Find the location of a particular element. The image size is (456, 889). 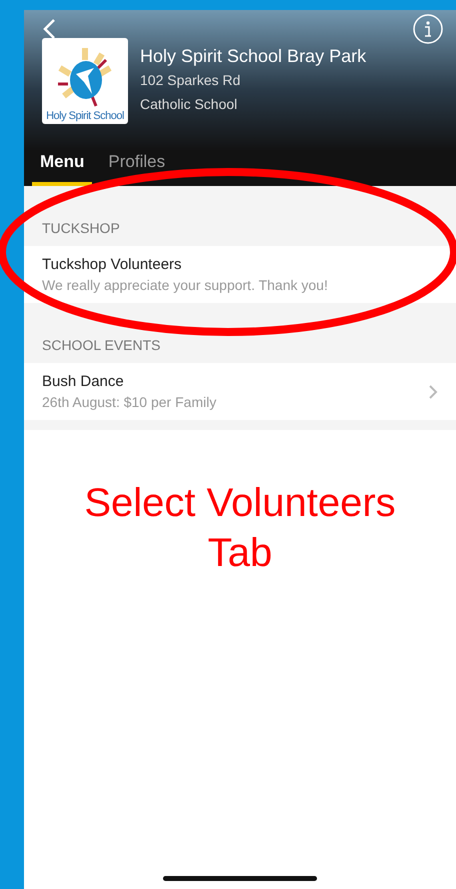

row-subtitle: We really appreciate your support. Thank you! is located at coordinates (185, 285).